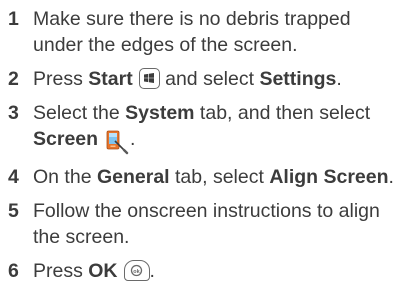 This screenshot has height=300, width=409. Describe the element at coordinates (13, 113) in the screenshot. I see `step-number: 3` at that location.